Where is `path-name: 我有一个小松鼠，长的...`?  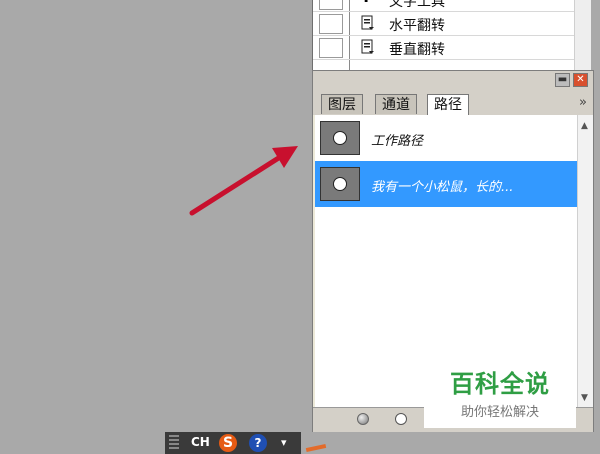
path-name: 我有一个小松鼠，长的... is located at coordinates (442, 187).